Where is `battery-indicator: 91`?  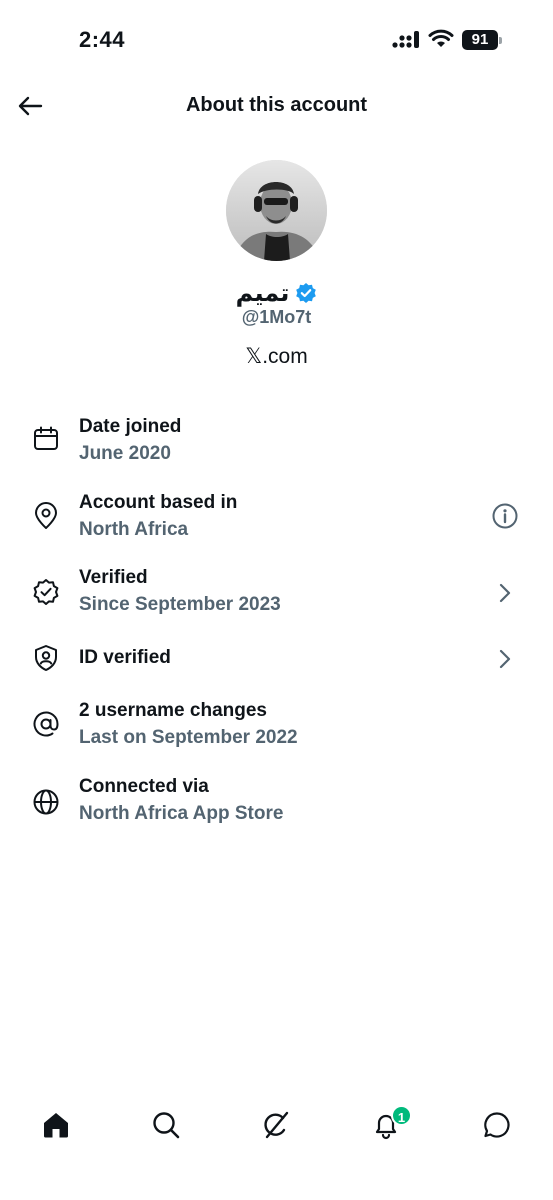
battery-indicator: 91 is located at coordinates (482, 40).